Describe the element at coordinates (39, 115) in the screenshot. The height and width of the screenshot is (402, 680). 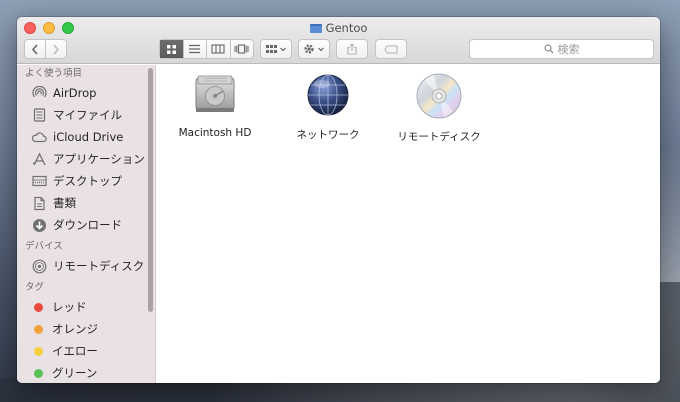
I see `all-my-files-icon` at that location.